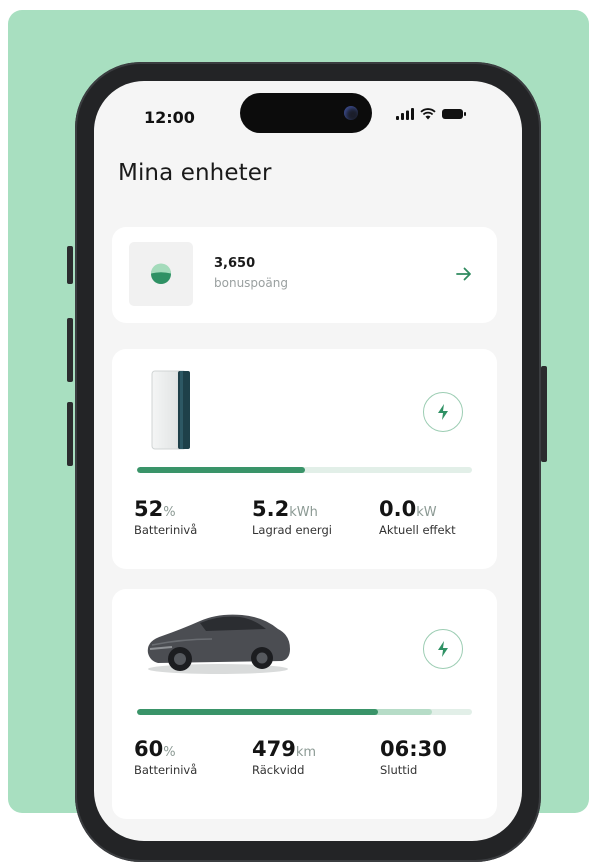  What do you see at coordinates (399, 770) in the screenshot?
I see `stat-label: Sluttid` at bounding box center [399, 770].